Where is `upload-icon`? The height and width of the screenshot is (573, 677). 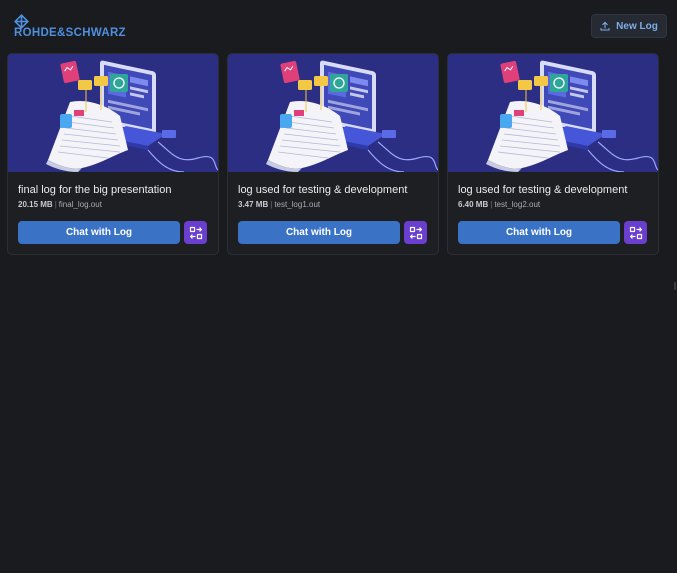
upload-icon is located at coordinates (605, 26).